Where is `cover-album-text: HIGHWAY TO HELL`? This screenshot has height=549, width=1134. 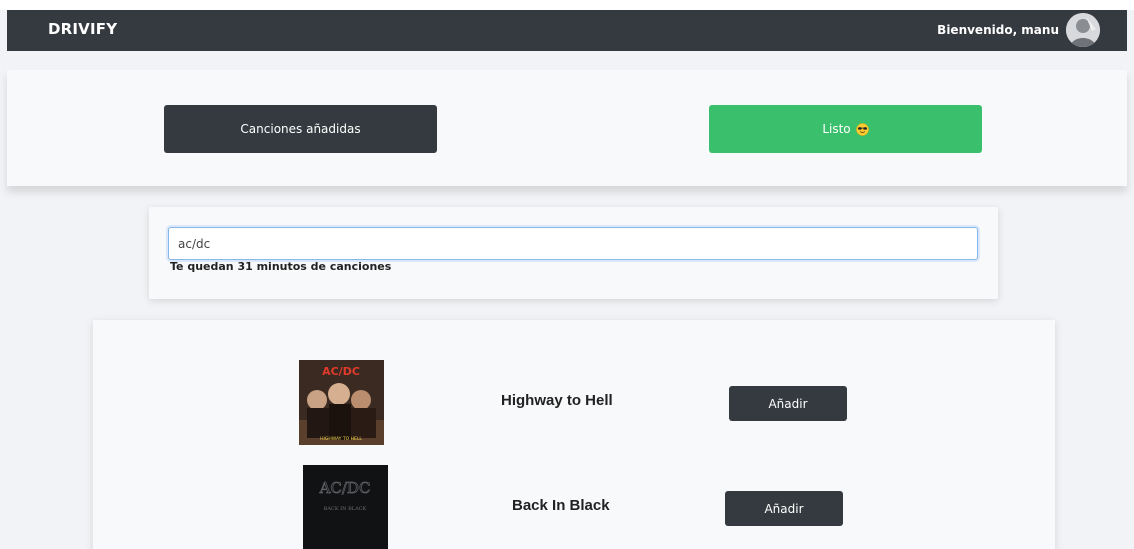
cover-album-text: HIGHWAY TO HELL is located at coordinates (341, 439).